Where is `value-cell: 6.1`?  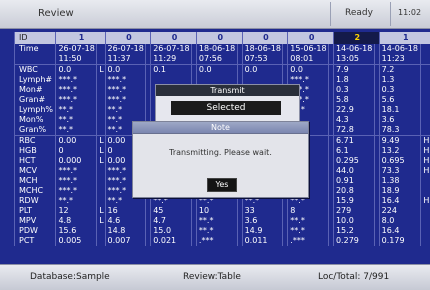
value-cell: 6.1 is located at coordinates (353, 151).